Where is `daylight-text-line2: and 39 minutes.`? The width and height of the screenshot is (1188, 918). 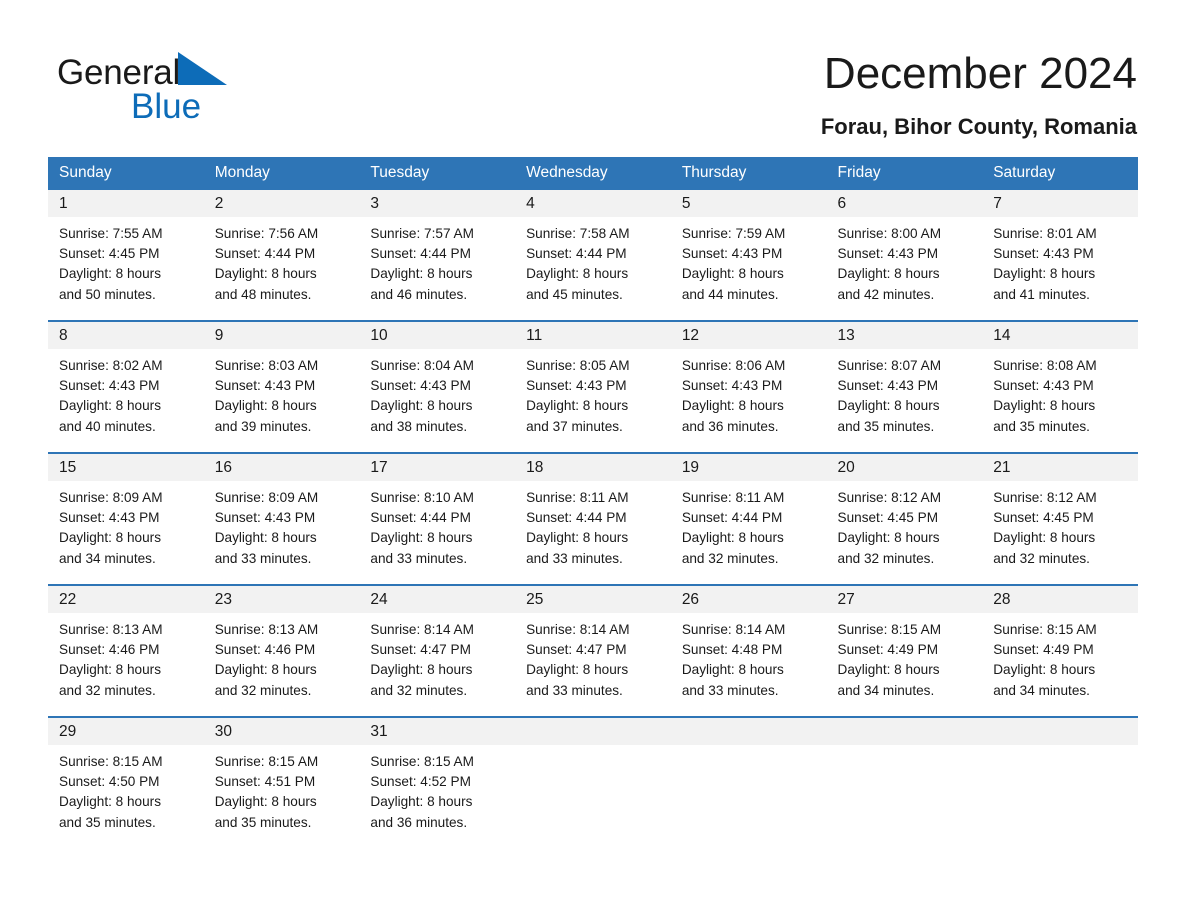 daylight-text-line2: and 39 minutes. is located at coordinates (263, 426).